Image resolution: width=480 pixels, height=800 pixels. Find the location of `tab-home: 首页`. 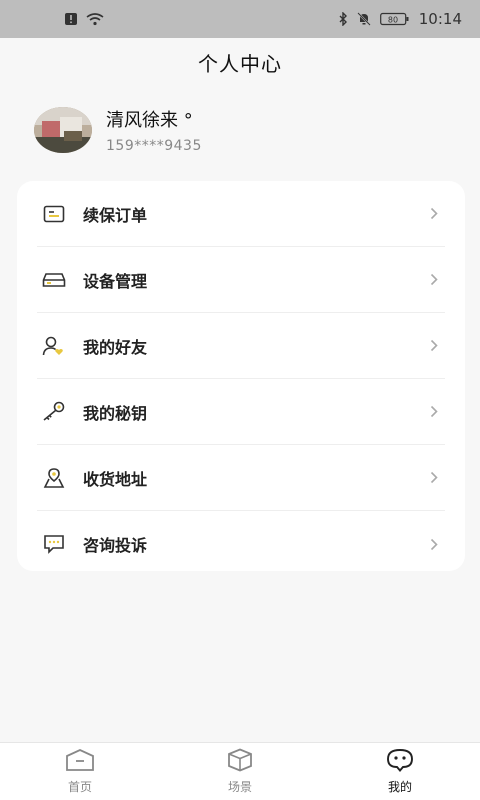

tab-home: 首页 is located at coordinates (80, 771).